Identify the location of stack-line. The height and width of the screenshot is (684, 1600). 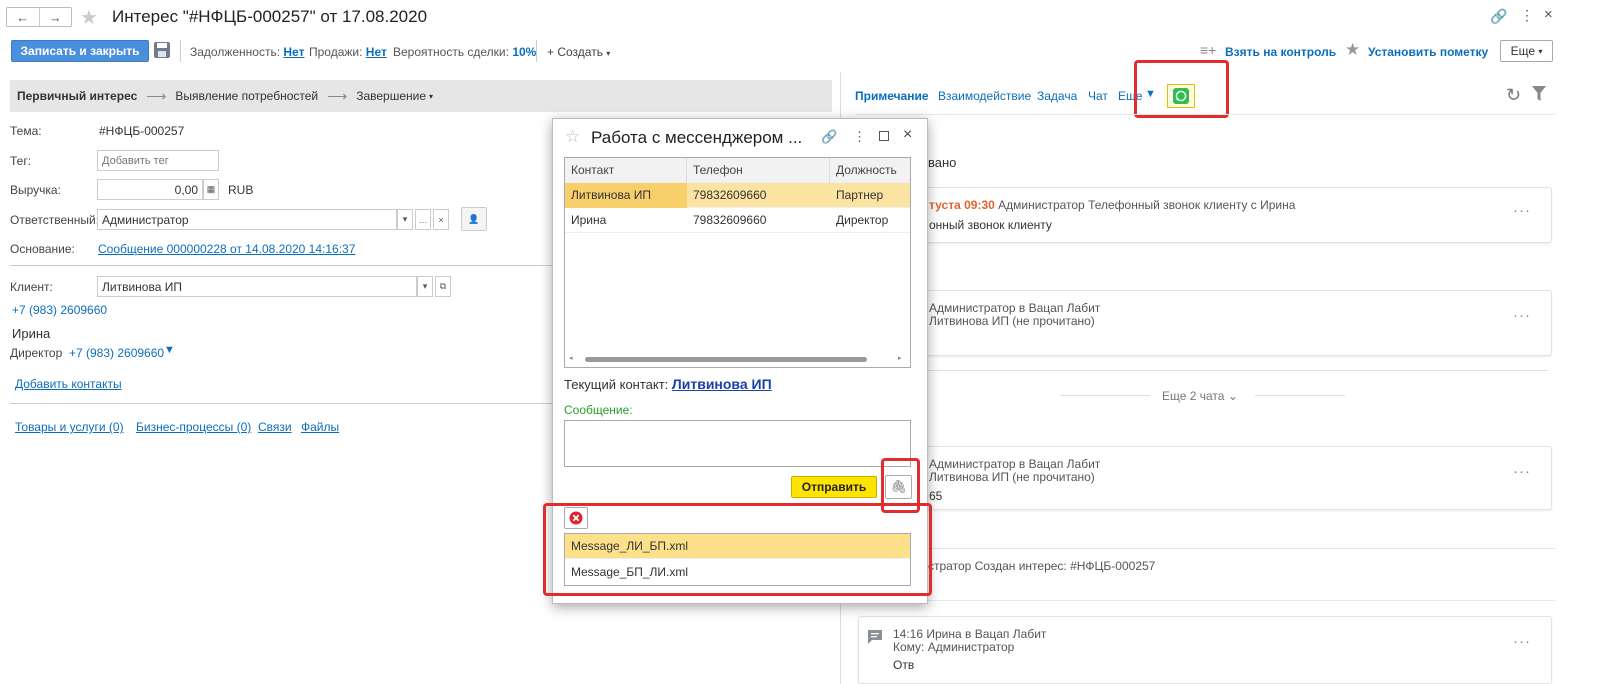
(1205, 370).